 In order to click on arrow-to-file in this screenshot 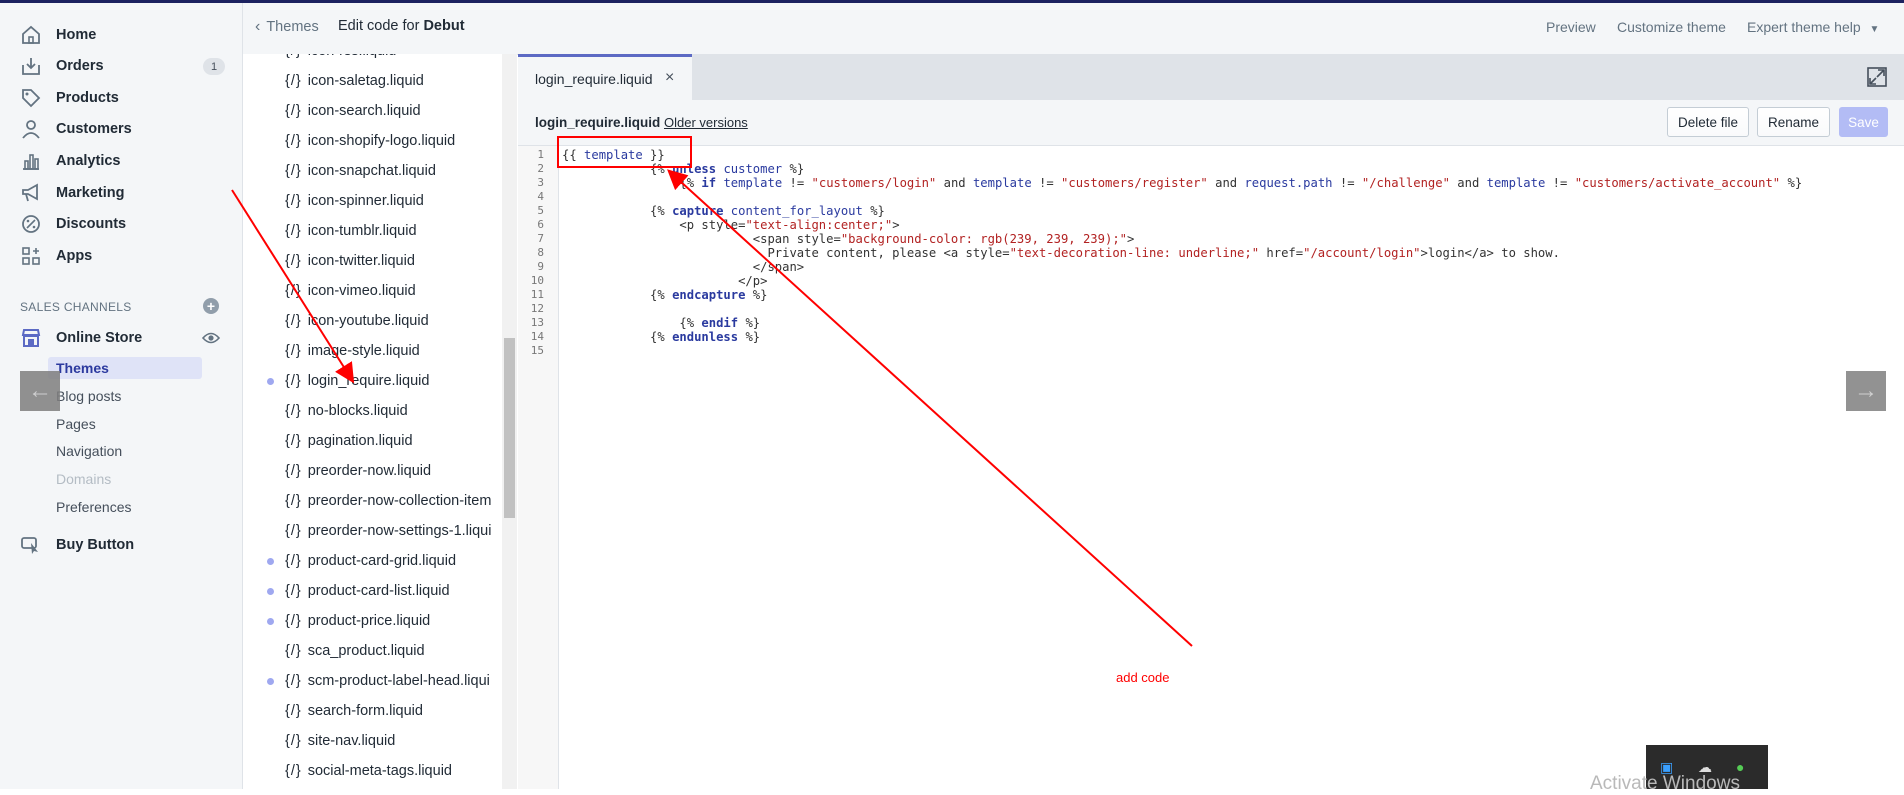, I will do `click(293, 286)`.